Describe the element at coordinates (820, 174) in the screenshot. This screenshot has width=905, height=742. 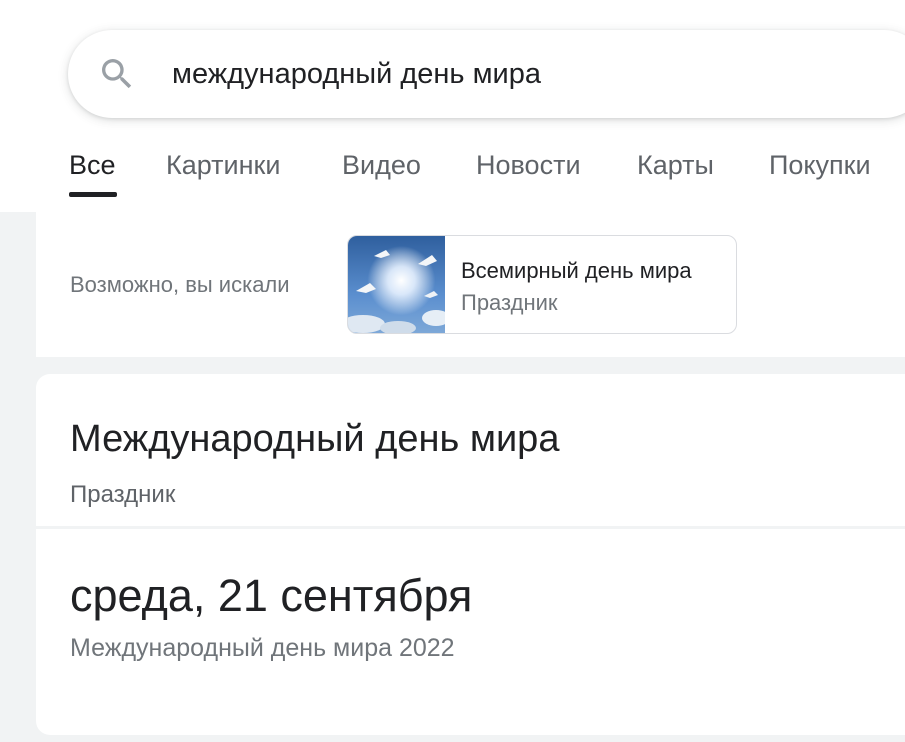
I see `tab-shopping: Покупки` at that location.